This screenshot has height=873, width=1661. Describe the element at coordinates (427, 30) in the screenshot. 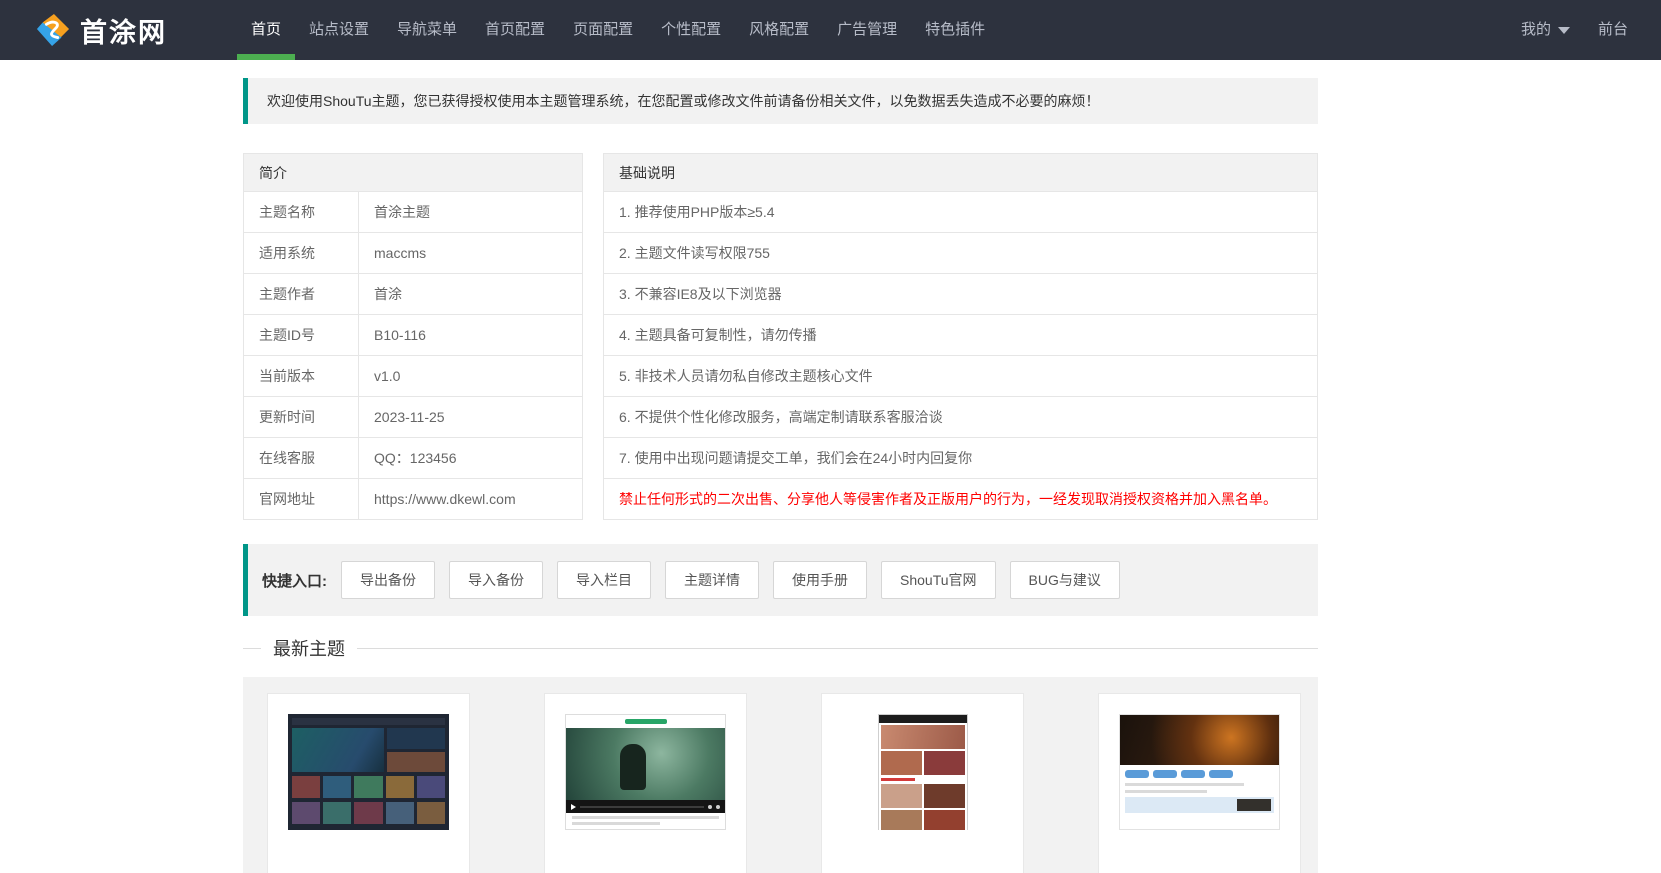

I see `nav-item-nav-menu: 导航菜单` at that location.